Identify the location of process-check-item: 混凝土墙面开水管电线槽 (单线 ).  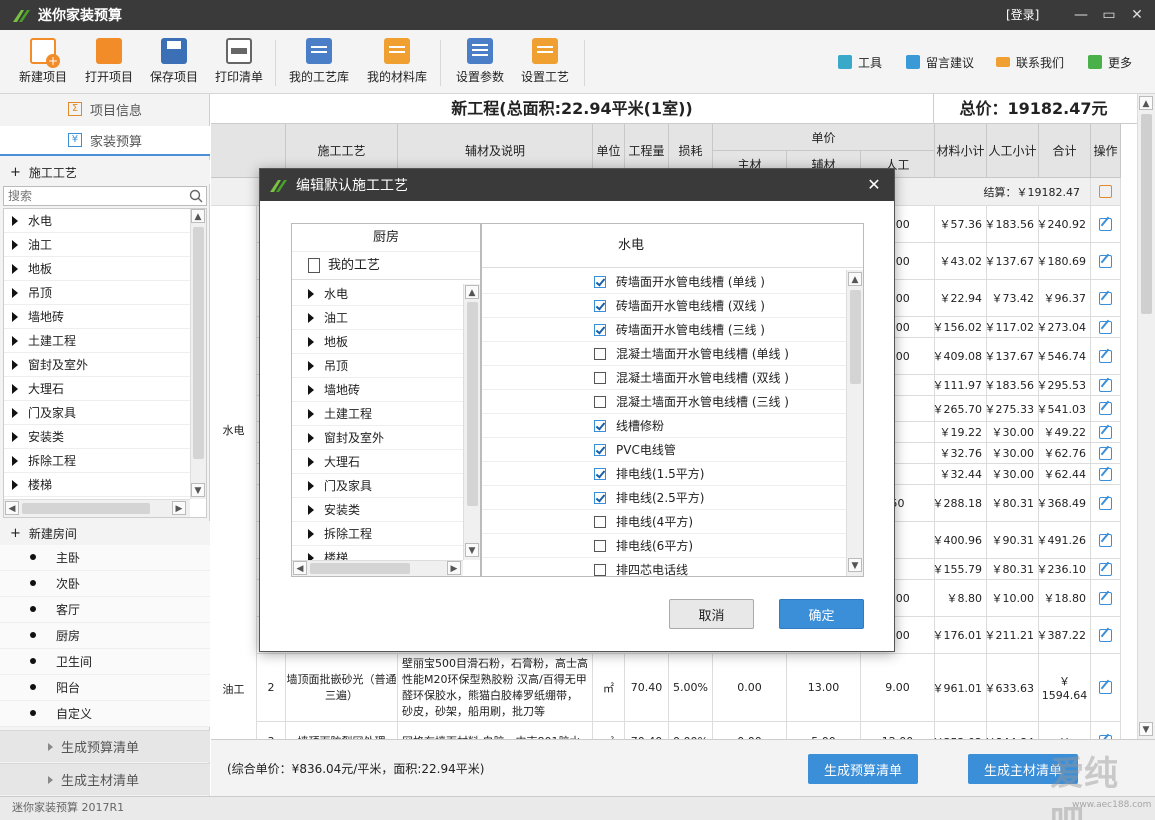
(664, 354).